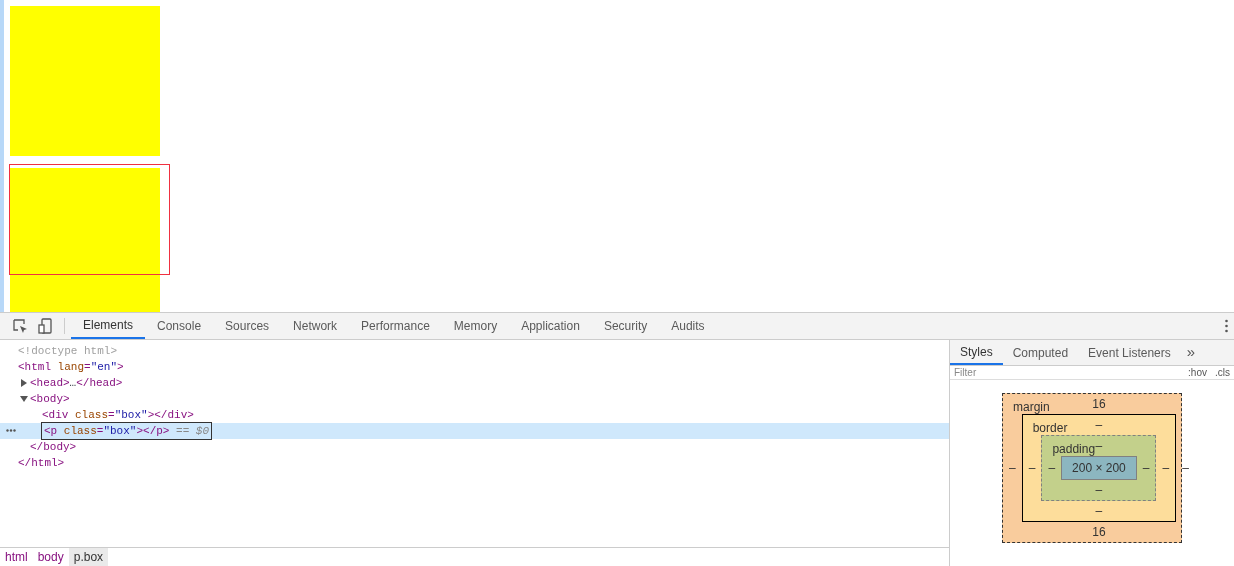 This screenshot has width=1234, height=566. I want to click on dots-icon, so click(11, 430).